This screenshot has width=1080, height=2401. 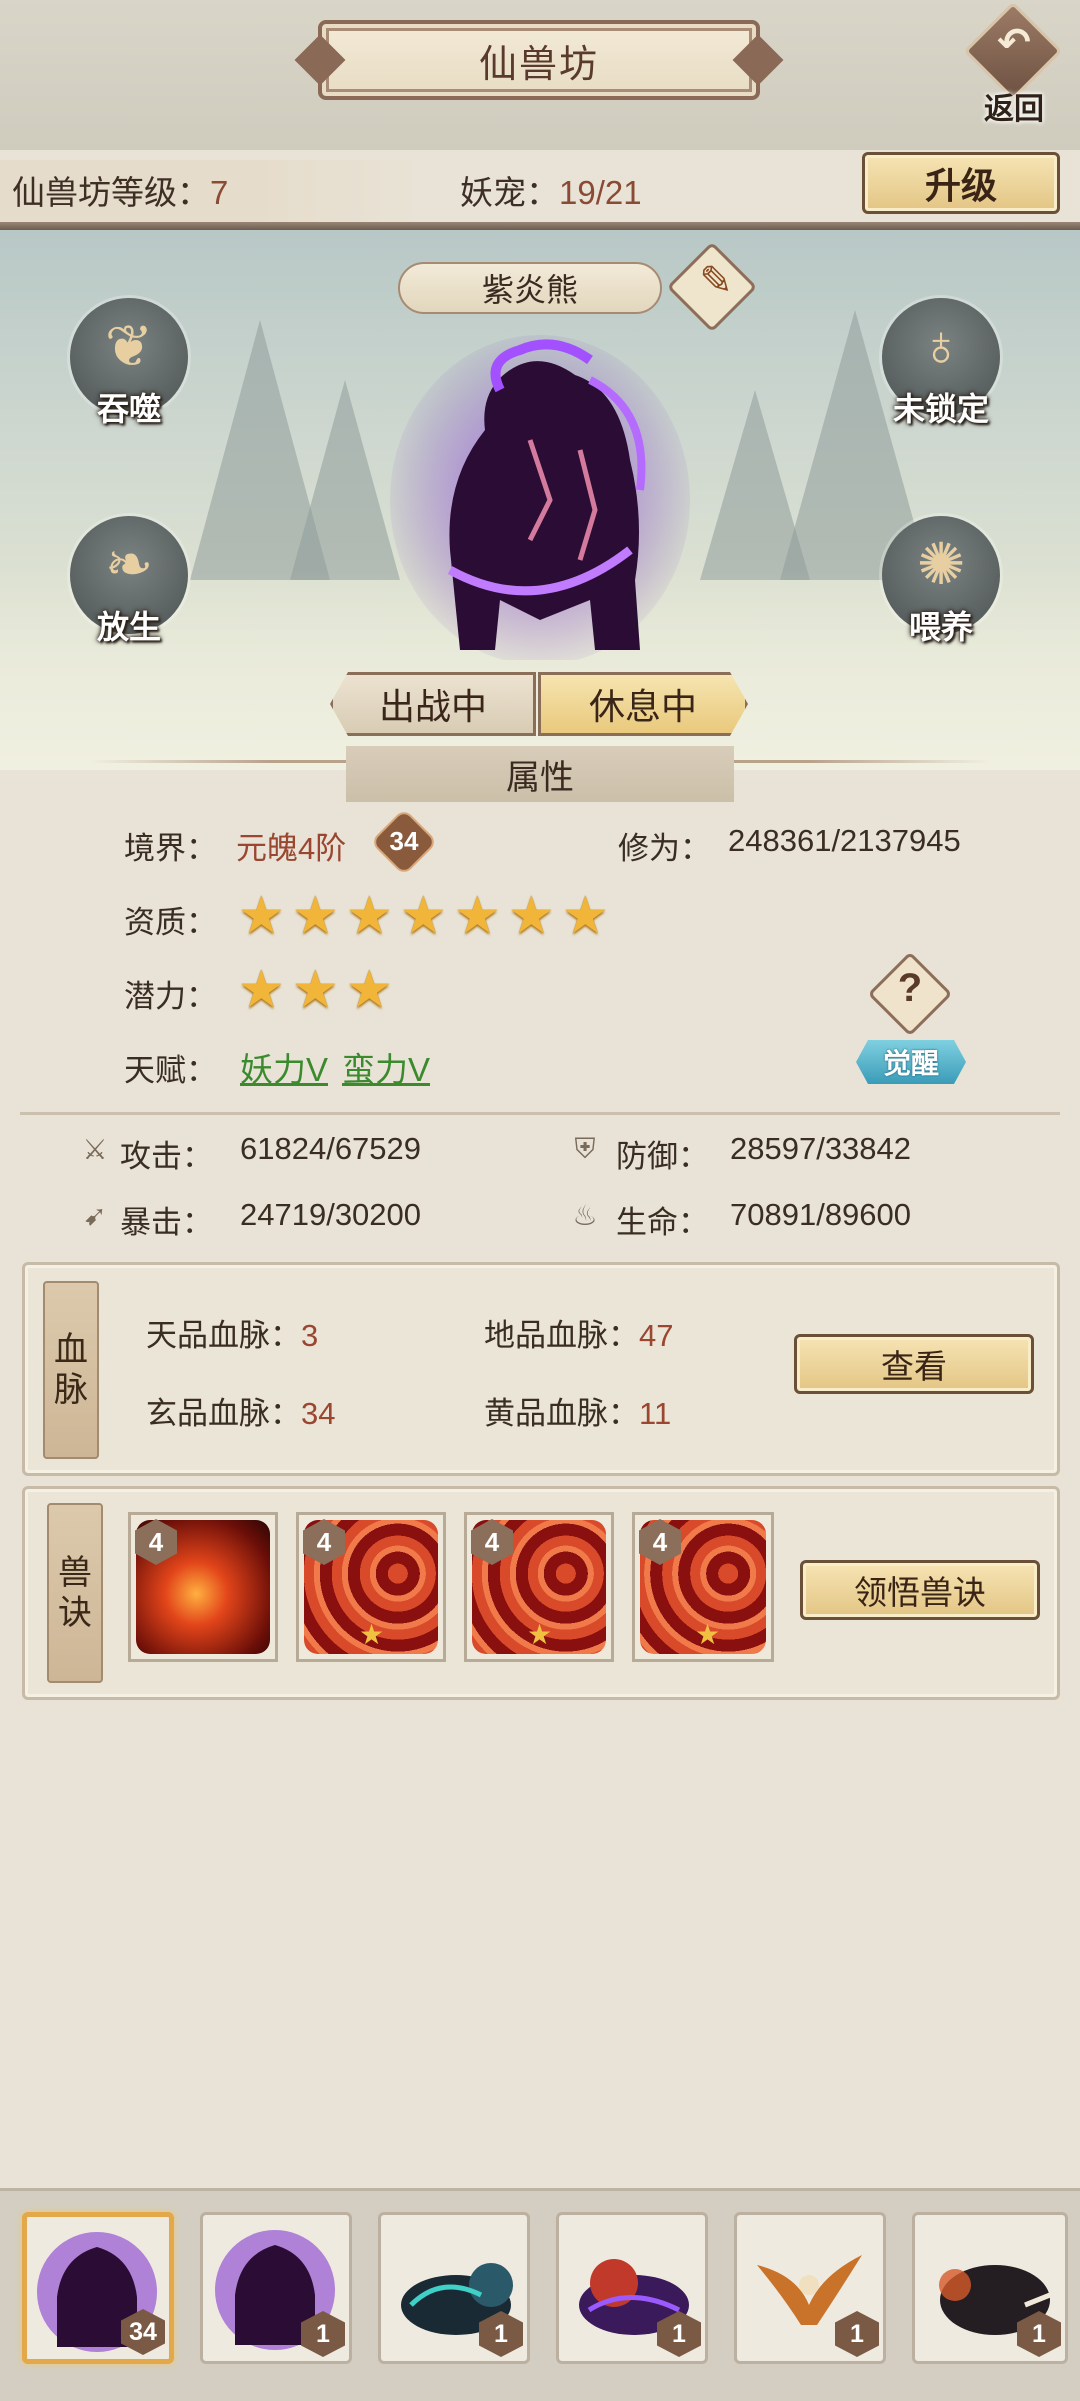 What do you see at coordinates (561, 1413) in the screenshot?
I see `yellow-bloodline-label: 黄品血脉：` at bounding box center [561, 1413].